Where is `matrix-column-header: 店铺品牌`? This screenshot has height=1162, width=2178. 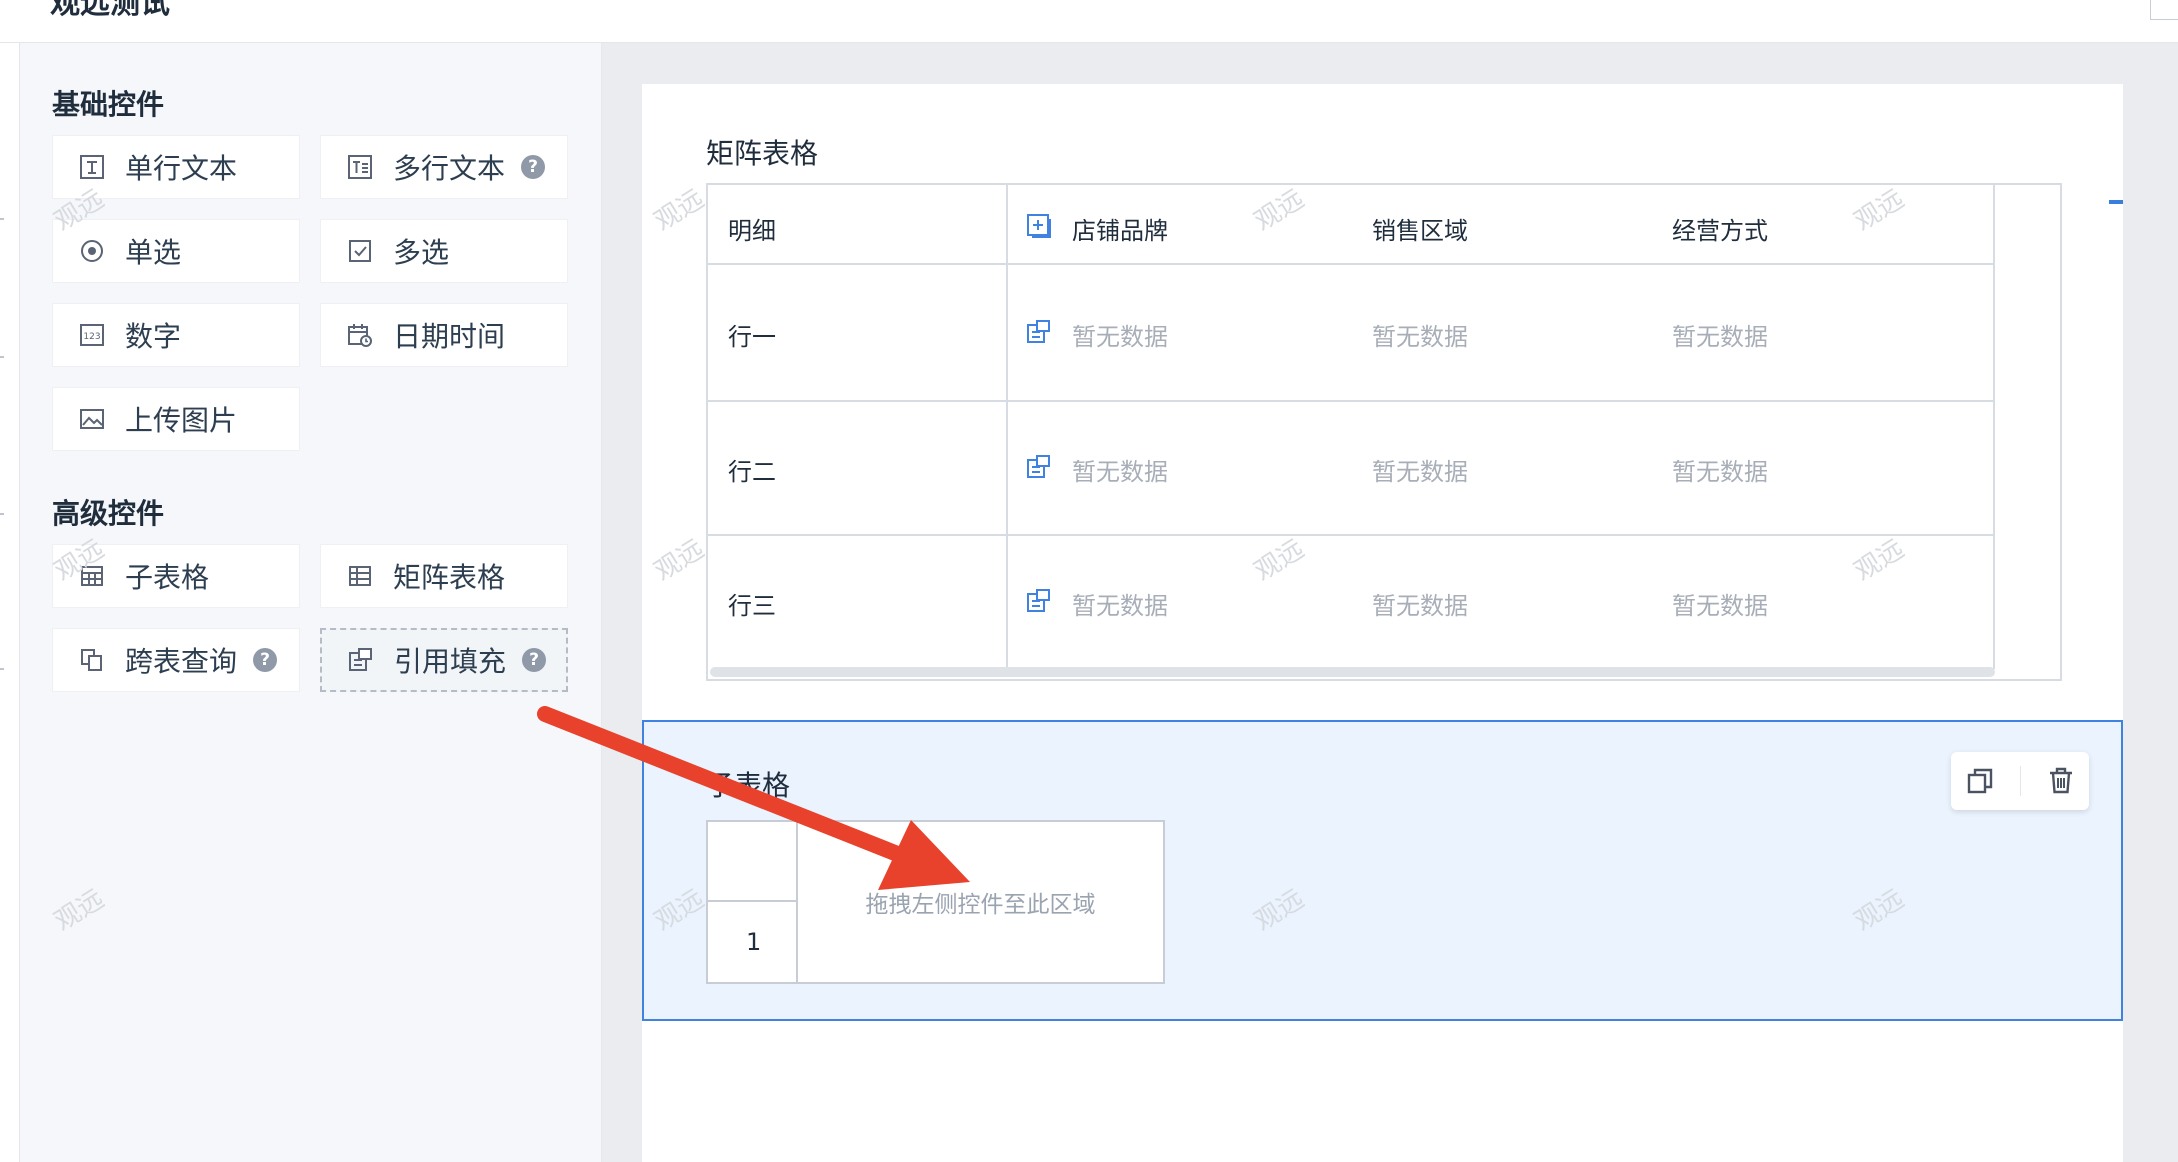 matrix-column-header: 店铺品牌 is located at coordinates (1120, 231).